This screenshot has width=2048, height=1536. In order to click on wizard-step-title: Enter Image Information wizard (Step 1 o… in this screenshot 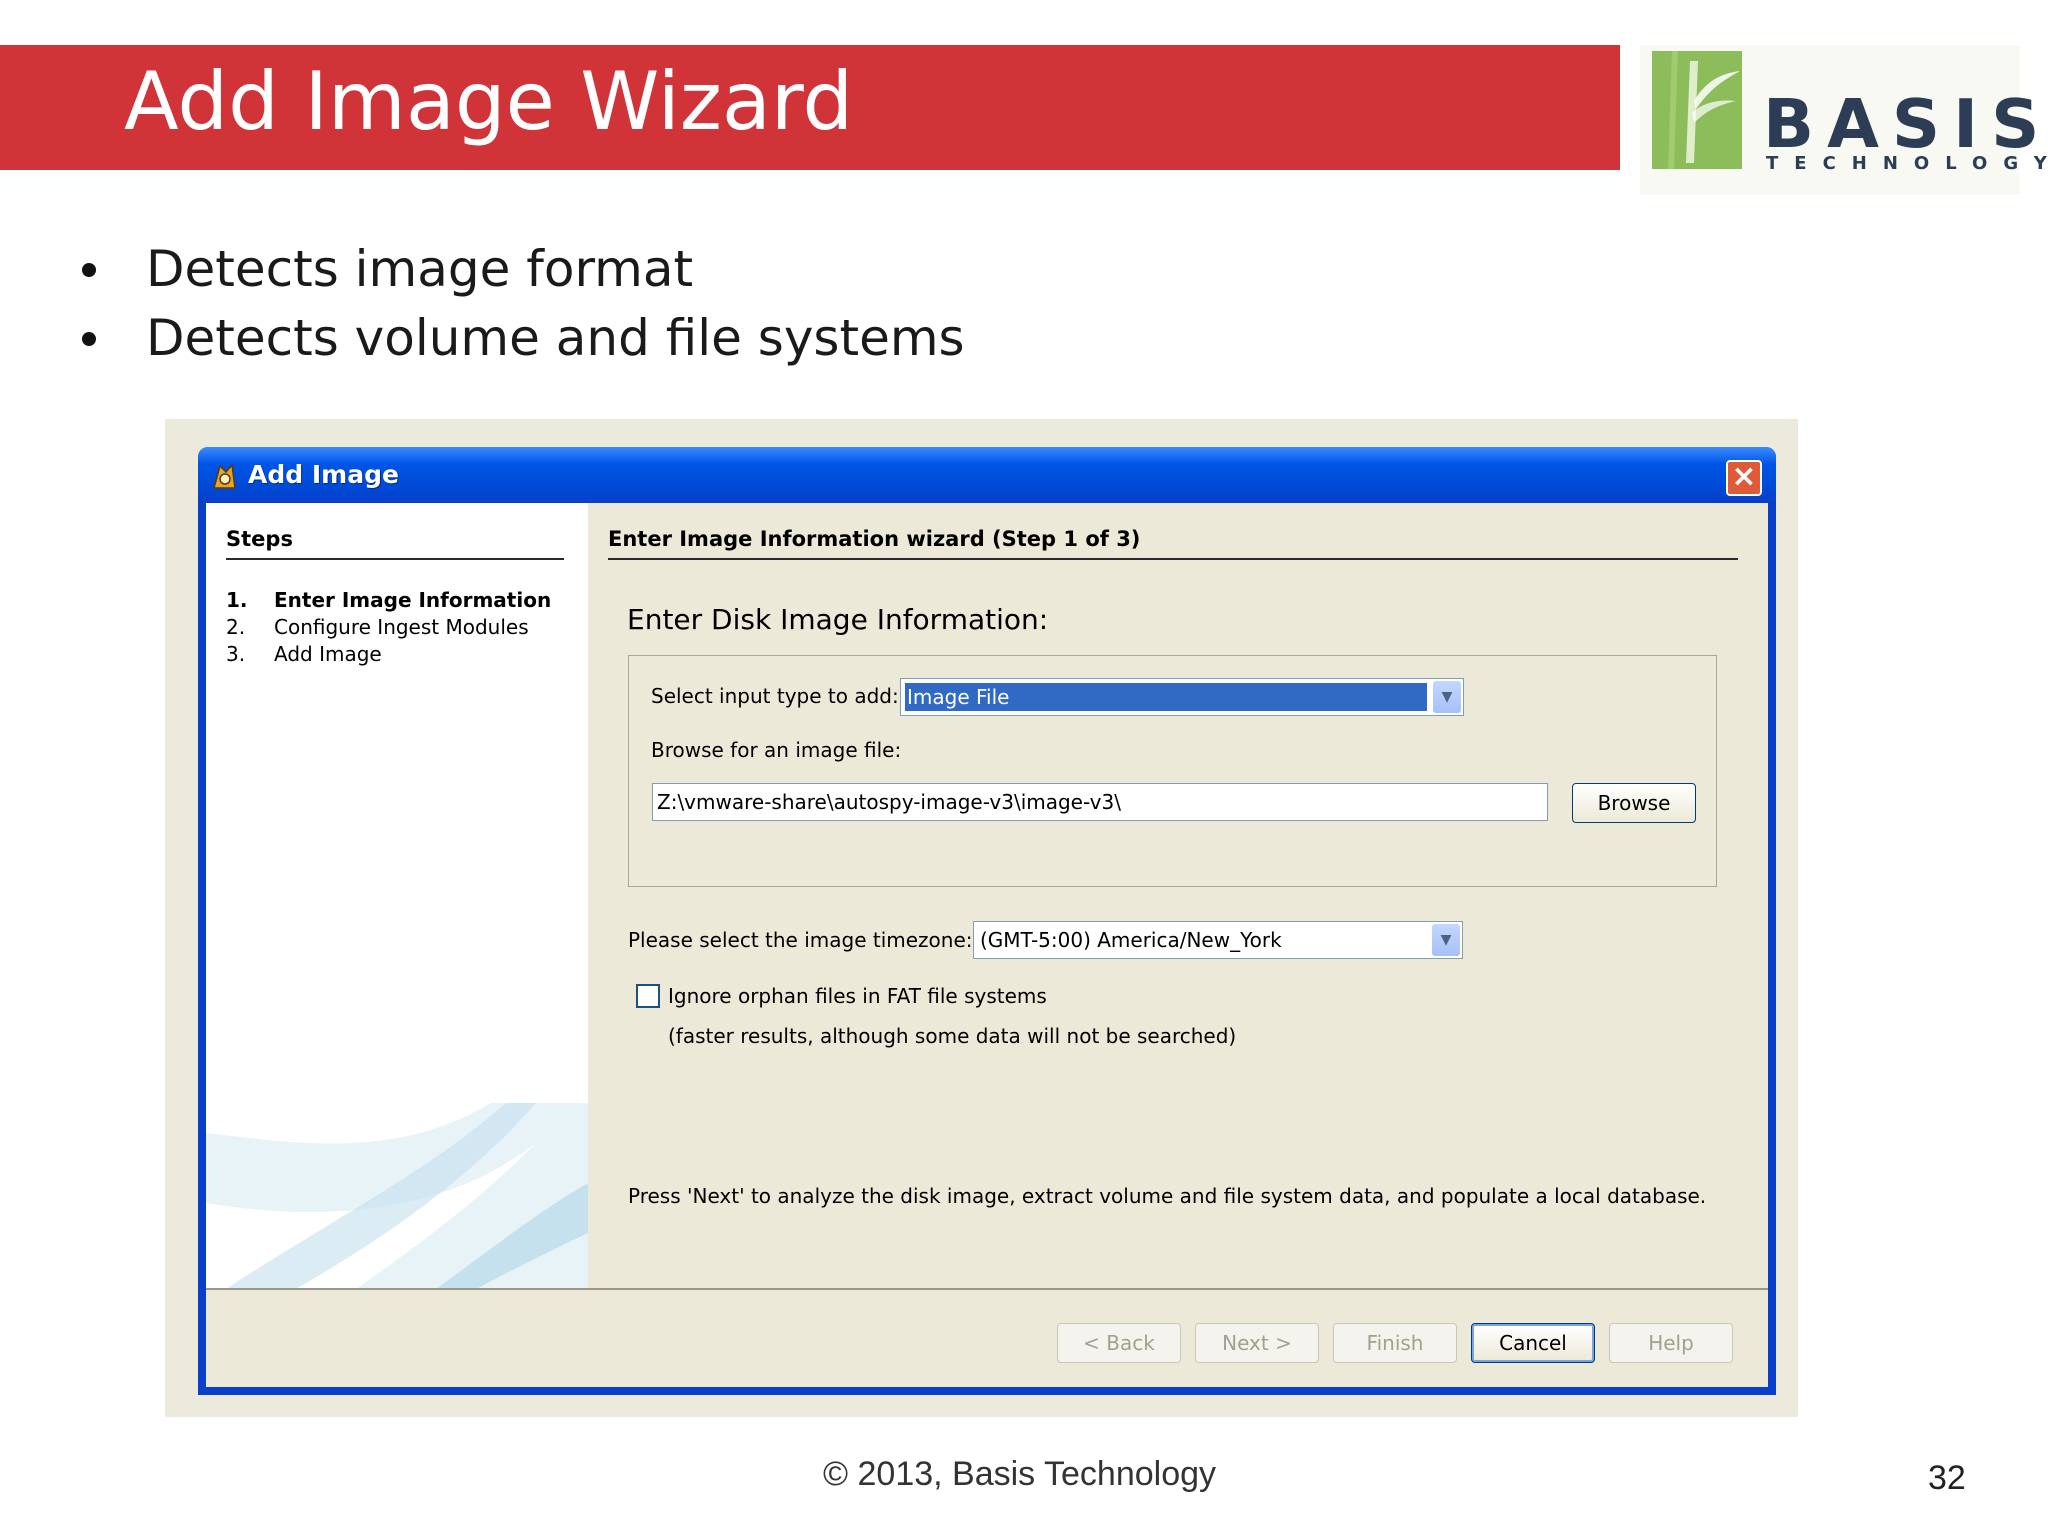, I will do `click(874, 539)`.